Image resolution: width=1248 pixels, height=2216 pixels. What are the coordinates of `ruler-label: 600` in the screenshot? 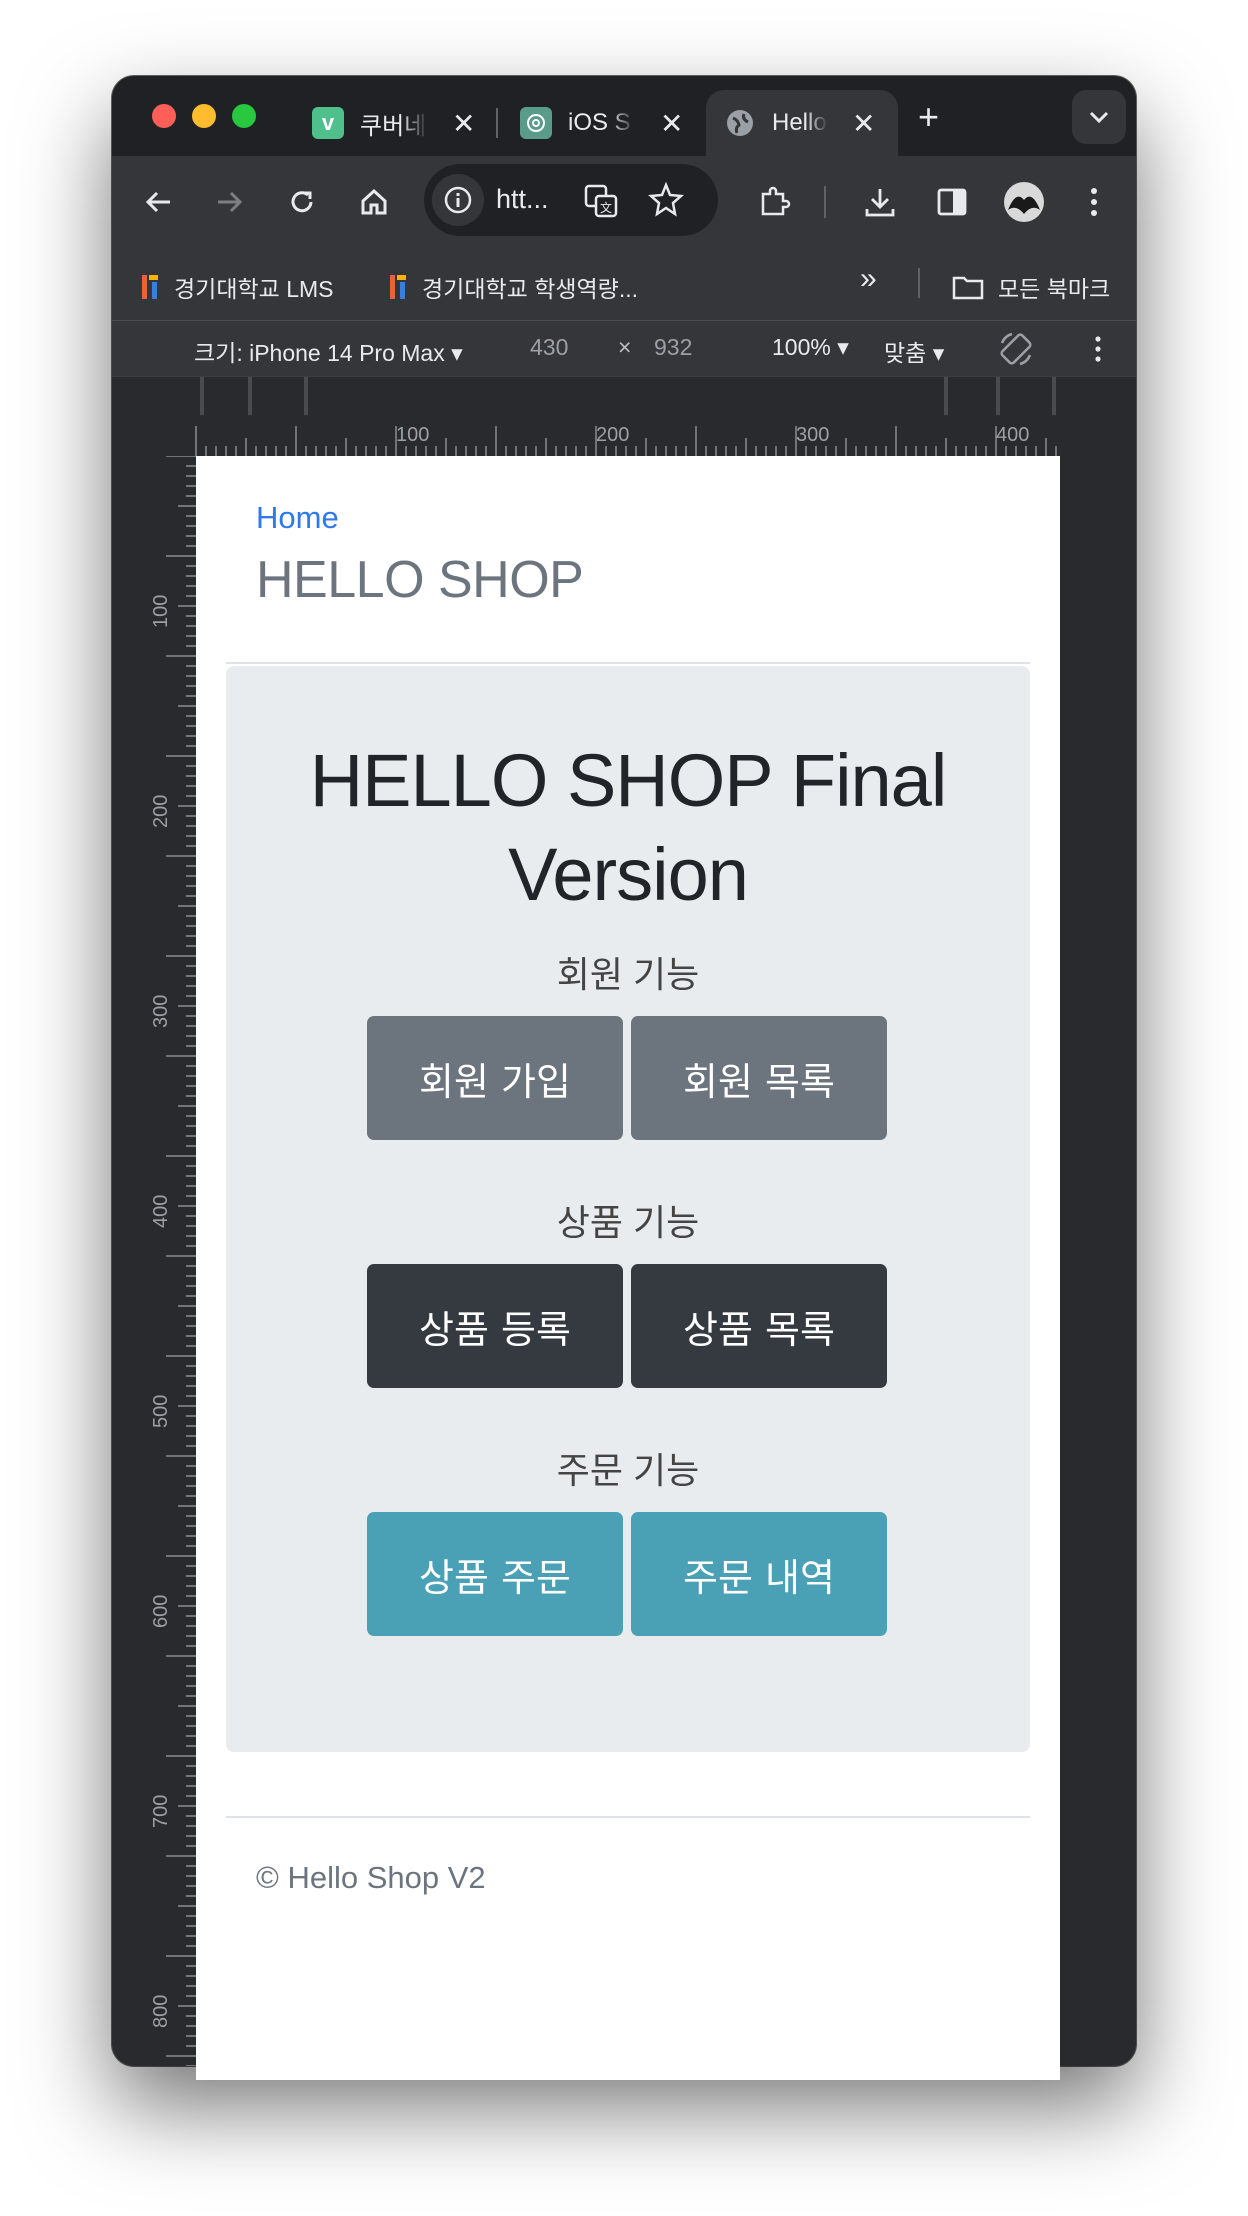 It's located at (161, 1611).